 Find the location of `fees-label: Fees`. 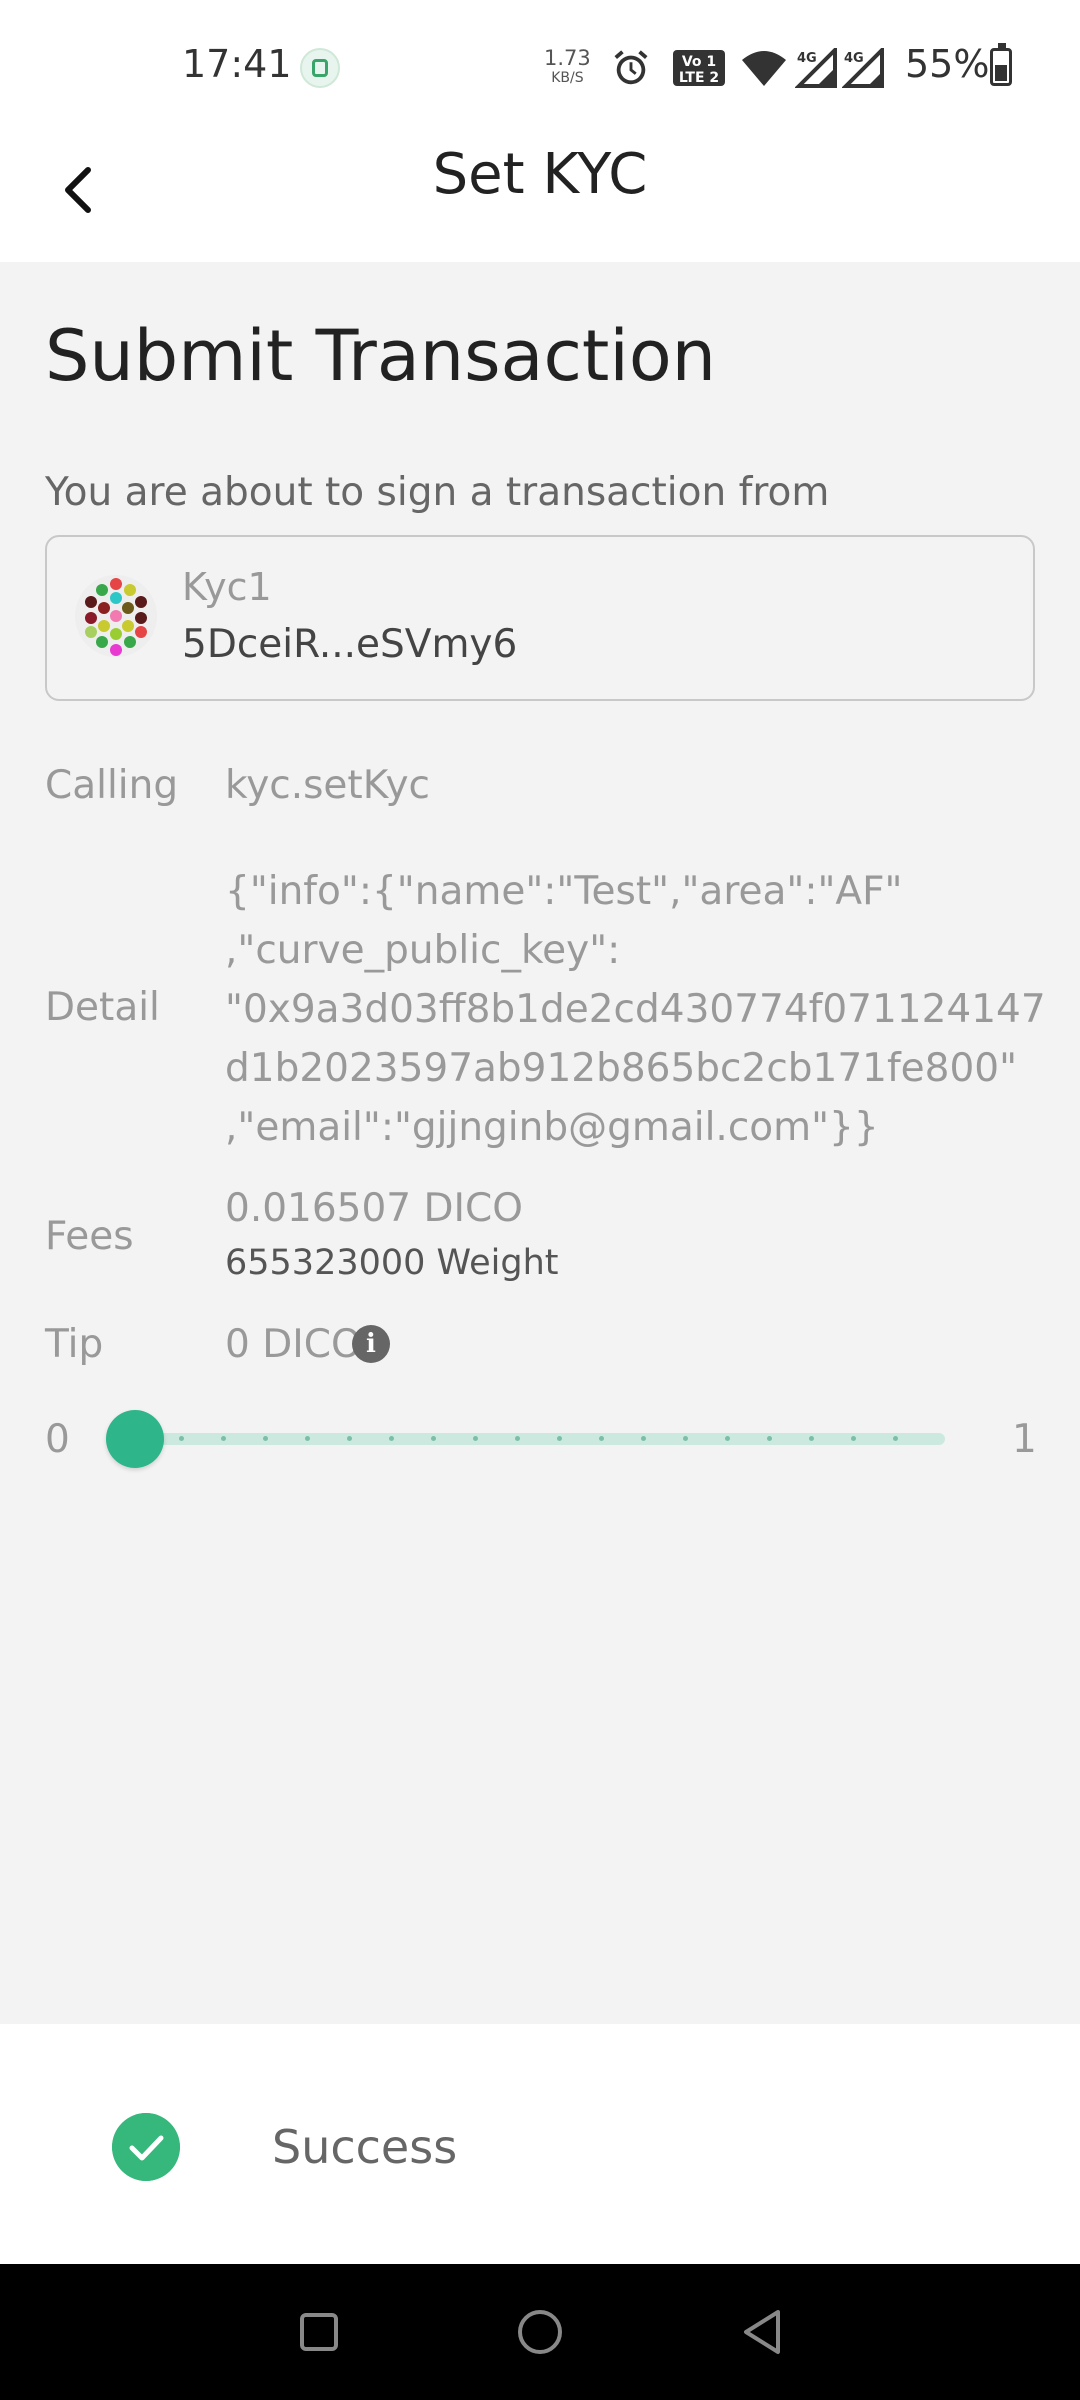

fees-label: Fees is located at coordinates (89, 1236).